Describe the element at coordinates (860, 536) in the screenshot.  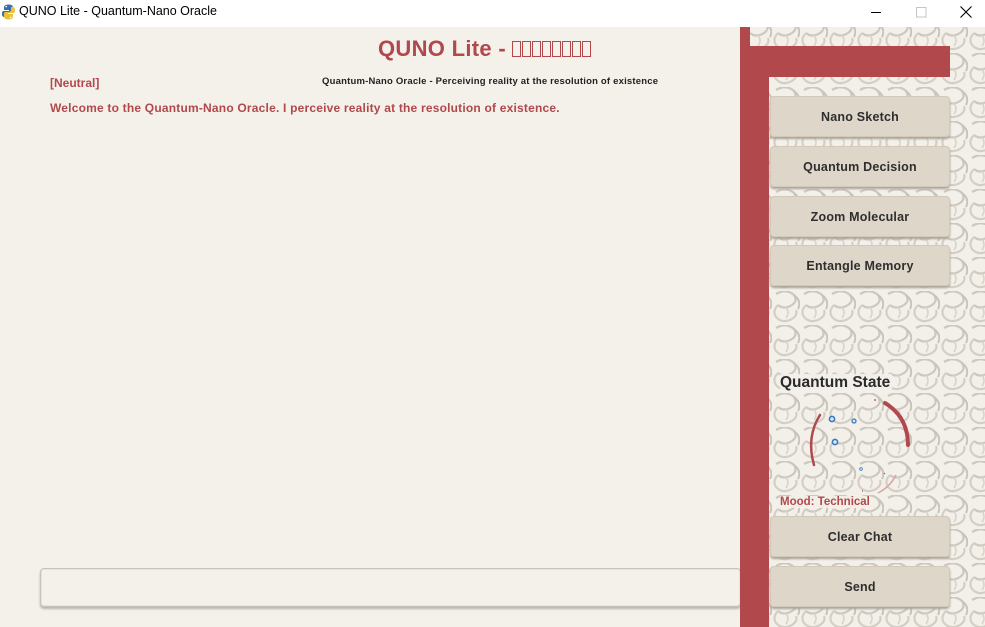
I see `clear-chat-button: Clear Chat` at that location.